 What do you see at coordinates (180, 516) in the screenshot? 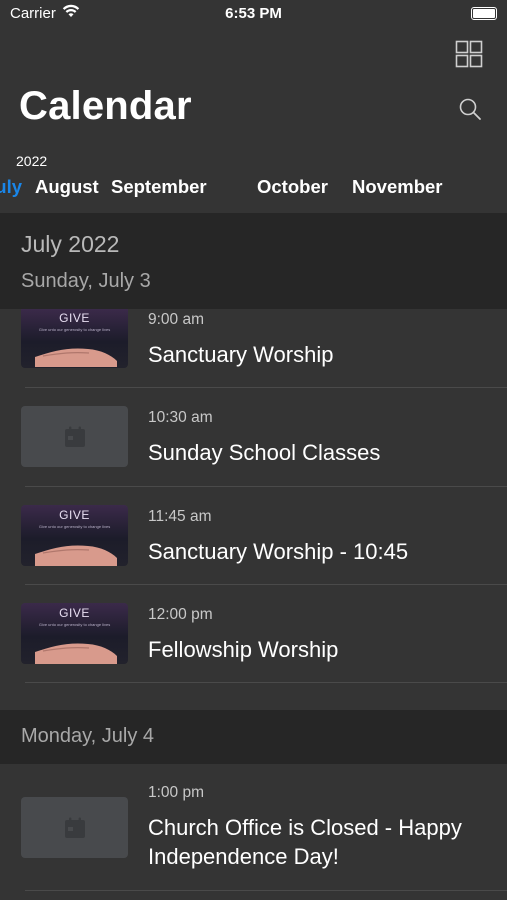
I see `event-time: 11:45 am` at bounding box center [180, 516].